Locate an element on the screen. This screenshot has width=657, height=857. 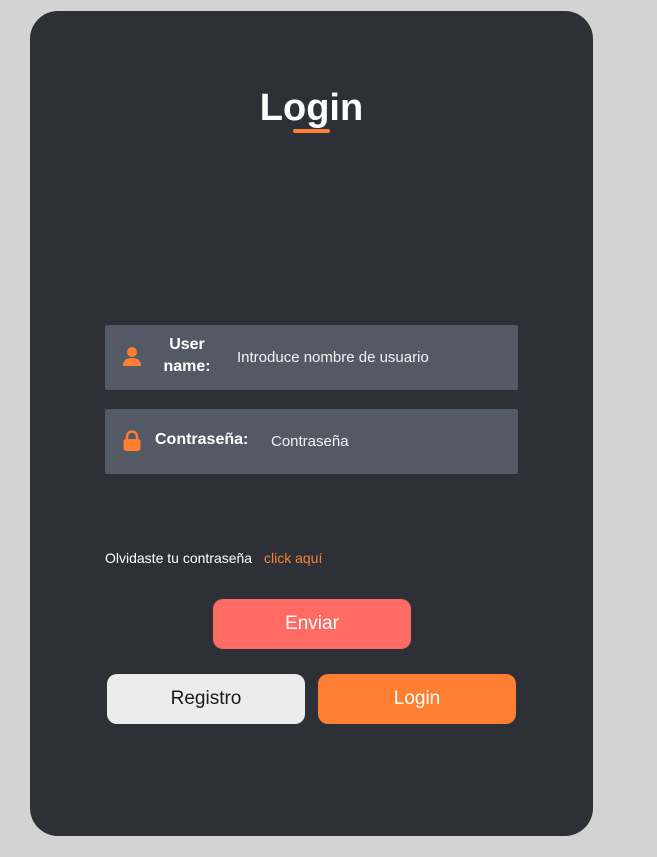
username-field: User name: is located at coordinates (311, 357).